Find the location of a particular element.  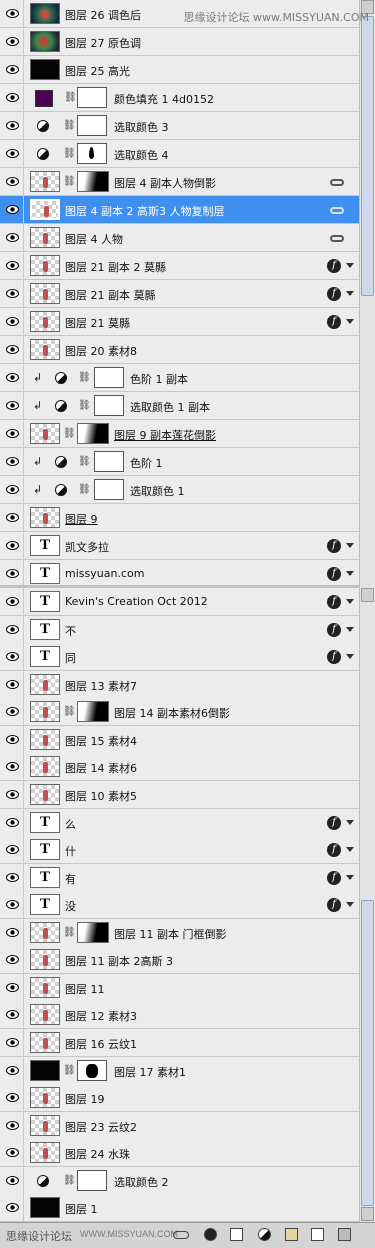

layer-row: 图层 27 原色调 is located at coordinates (179, 42).